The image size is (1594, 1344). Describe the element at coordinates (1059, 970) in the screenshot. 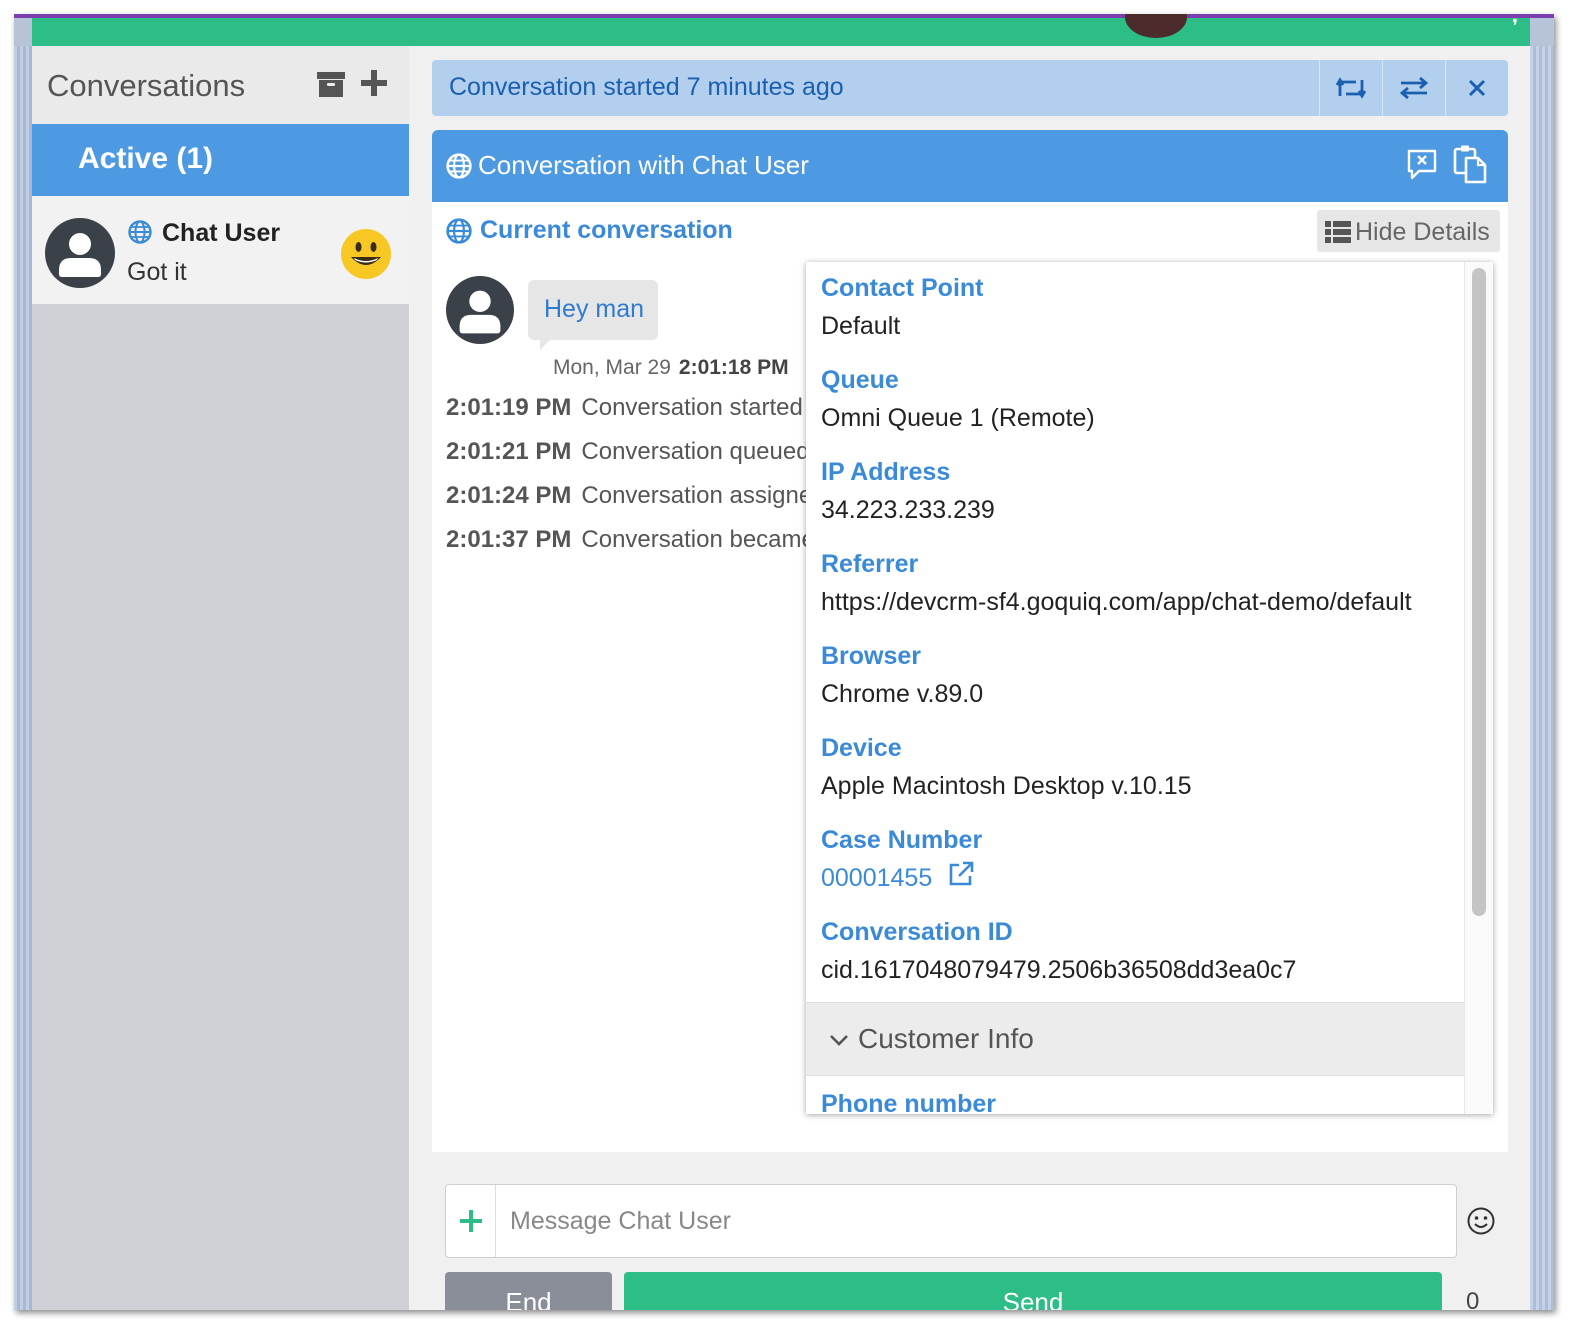

I see `detail-value: cid.1617048079479.2506b36508dd3ea0c7` at that location.